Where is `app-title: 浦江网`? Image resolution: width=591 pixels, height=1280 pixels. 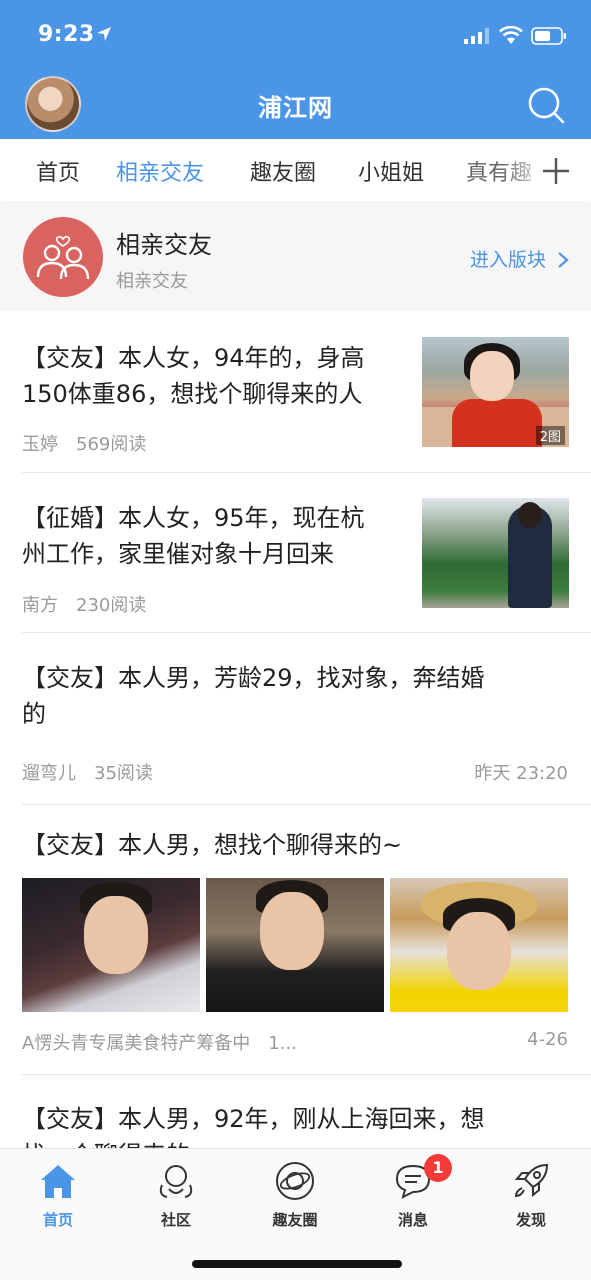
app-title: 浦江网 is located at coordinates (295, 108).